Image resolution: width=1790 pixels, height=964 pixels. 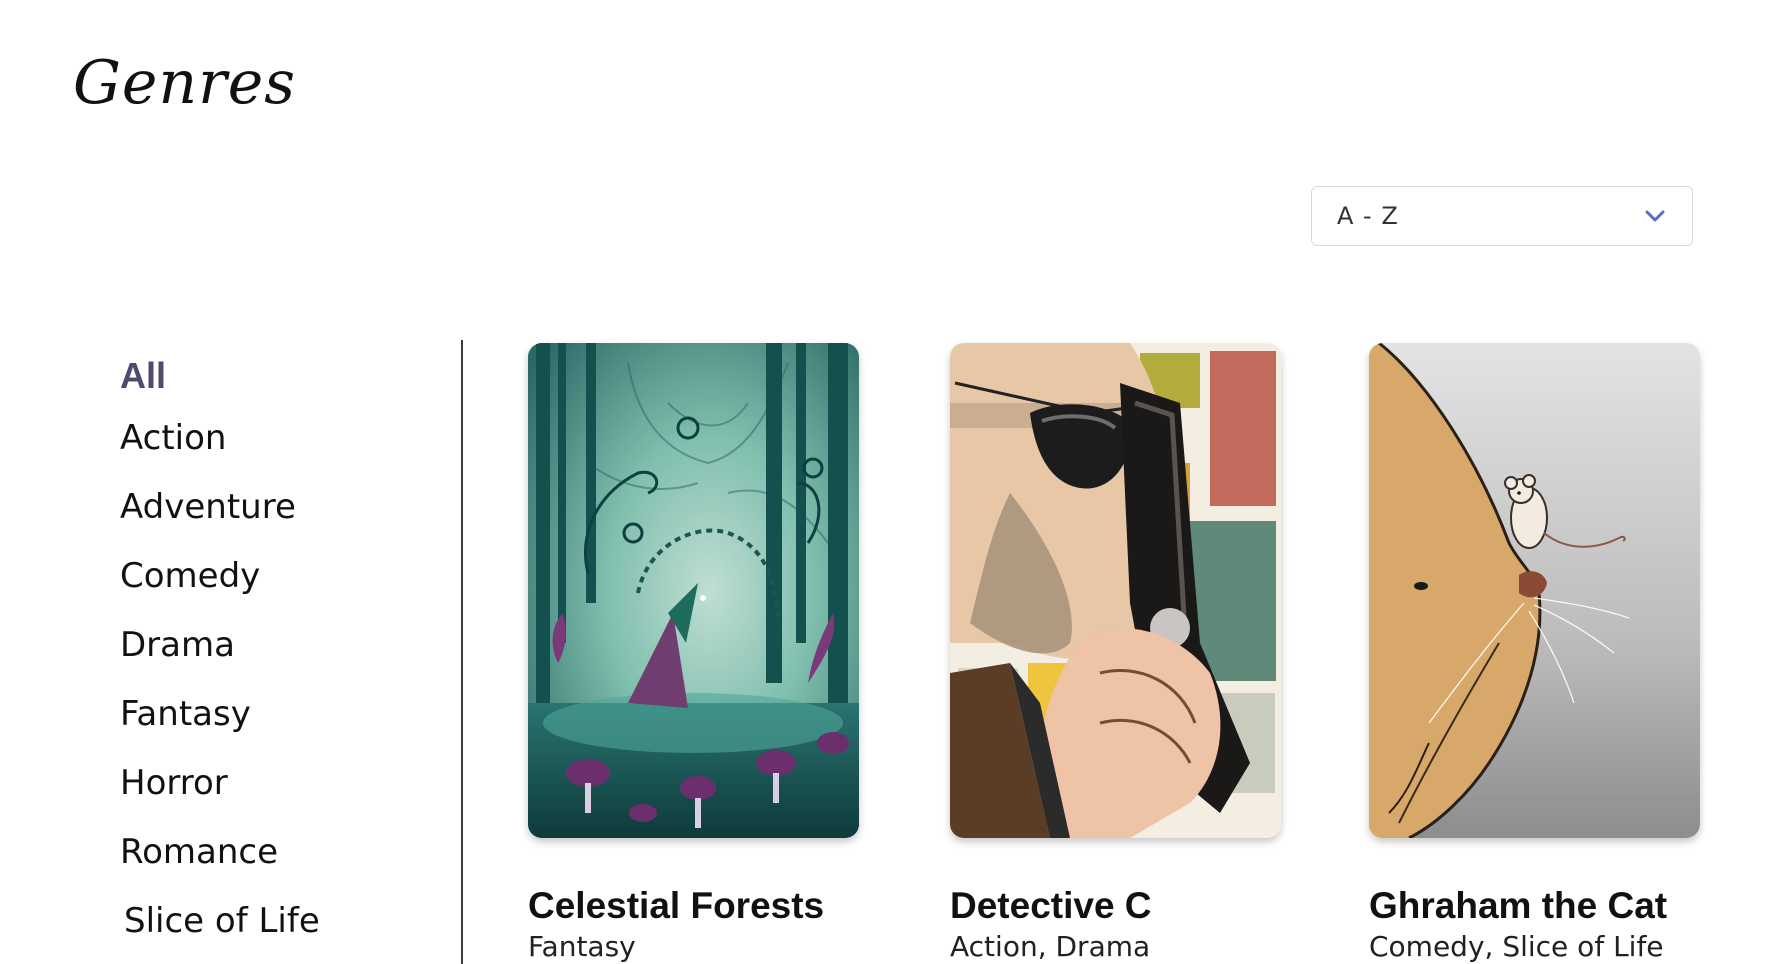 What do you see at coordinates (1534, 590) in the screenshot?
I see `cover-image-ghraham-the-cat` at bounding box center [1534, 590].